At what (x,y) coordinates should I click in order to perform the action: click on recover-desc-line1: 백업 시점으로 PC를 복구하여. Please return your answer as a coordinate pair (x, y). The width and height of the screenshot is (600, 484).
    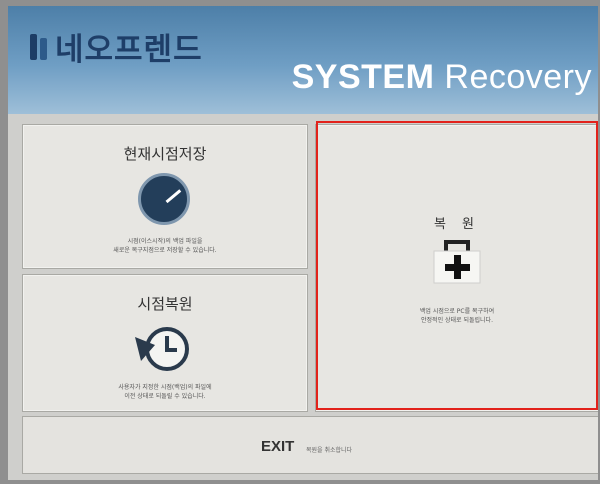
    Looking at the image, I should click on (457, 311).